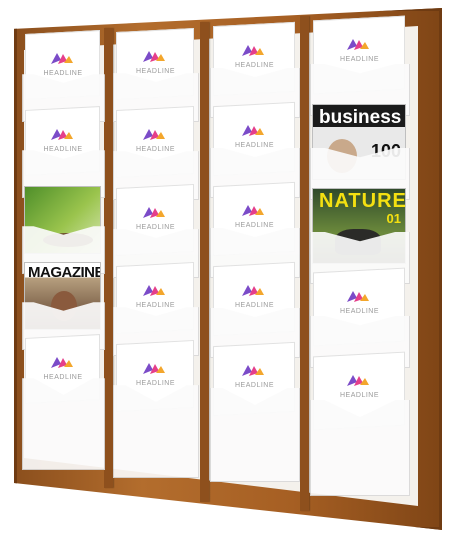  I want to click on magazine-title: MAGAZINE, so click(64, 272).